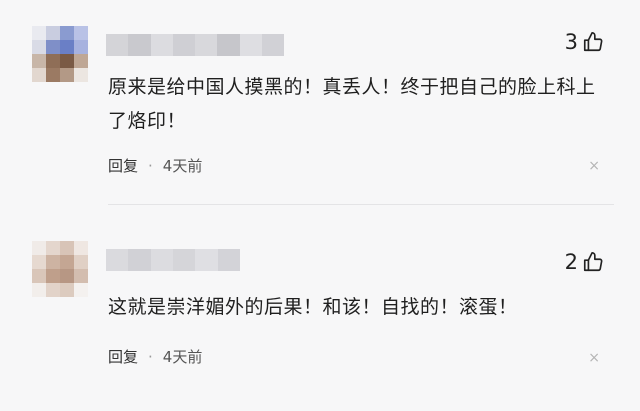 This screenshot has width=640, height=411. Describe the element at coordinates (313, 307) in the screenshot. I see `comment-text: 这就是崇洋媚外的后果！和该！自找的！滚蛋！` at that location.